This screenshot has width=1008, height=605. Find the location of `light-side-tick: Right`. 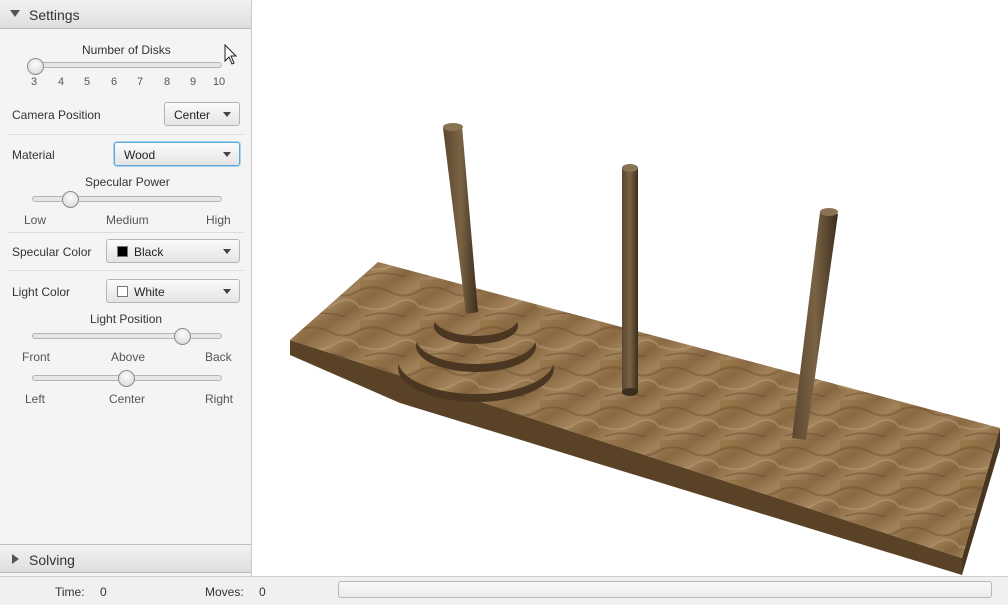

light-side-tick: Right is located at coordinates (219, 399).